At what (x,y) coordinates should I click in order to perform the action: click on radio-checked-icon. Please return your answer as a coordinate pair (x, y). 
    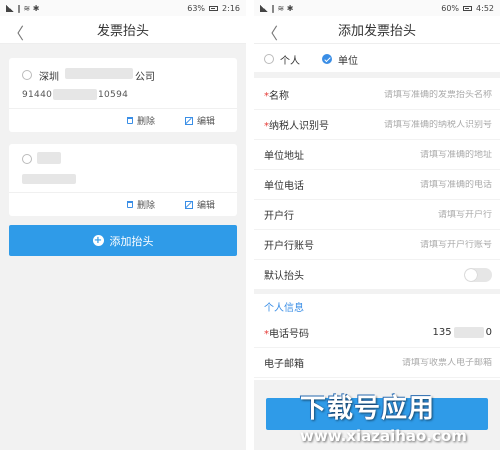
    Looking at the image, I should click on (327, 59).